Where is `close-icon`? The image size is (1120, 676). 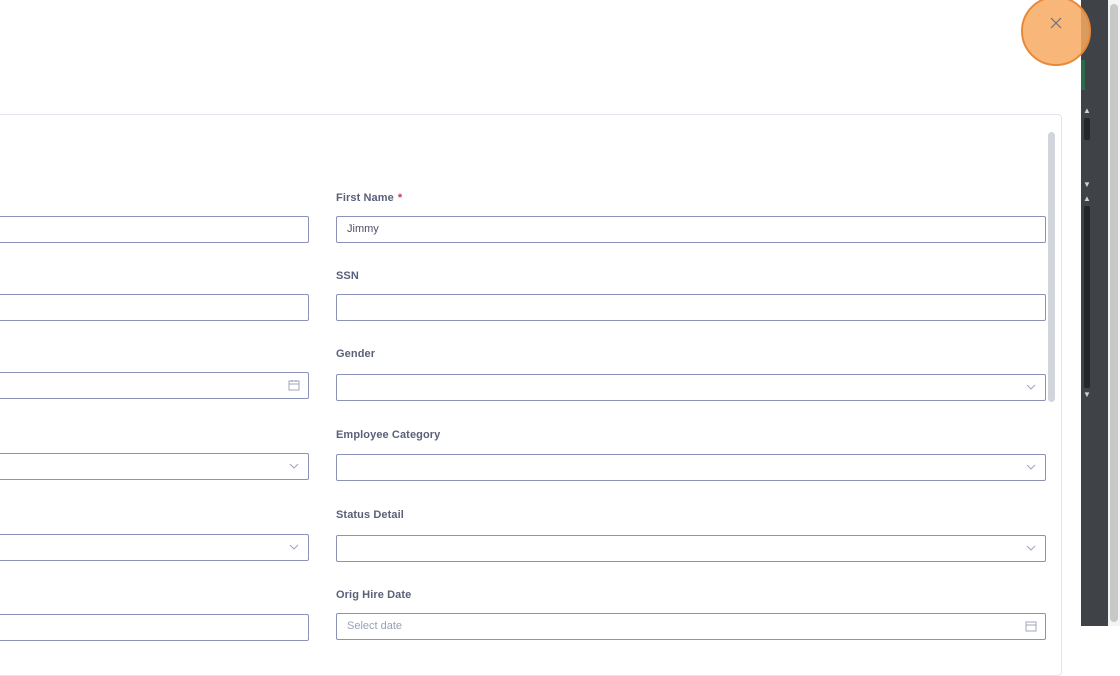 close-icon is located at coordinates (1056, 23).